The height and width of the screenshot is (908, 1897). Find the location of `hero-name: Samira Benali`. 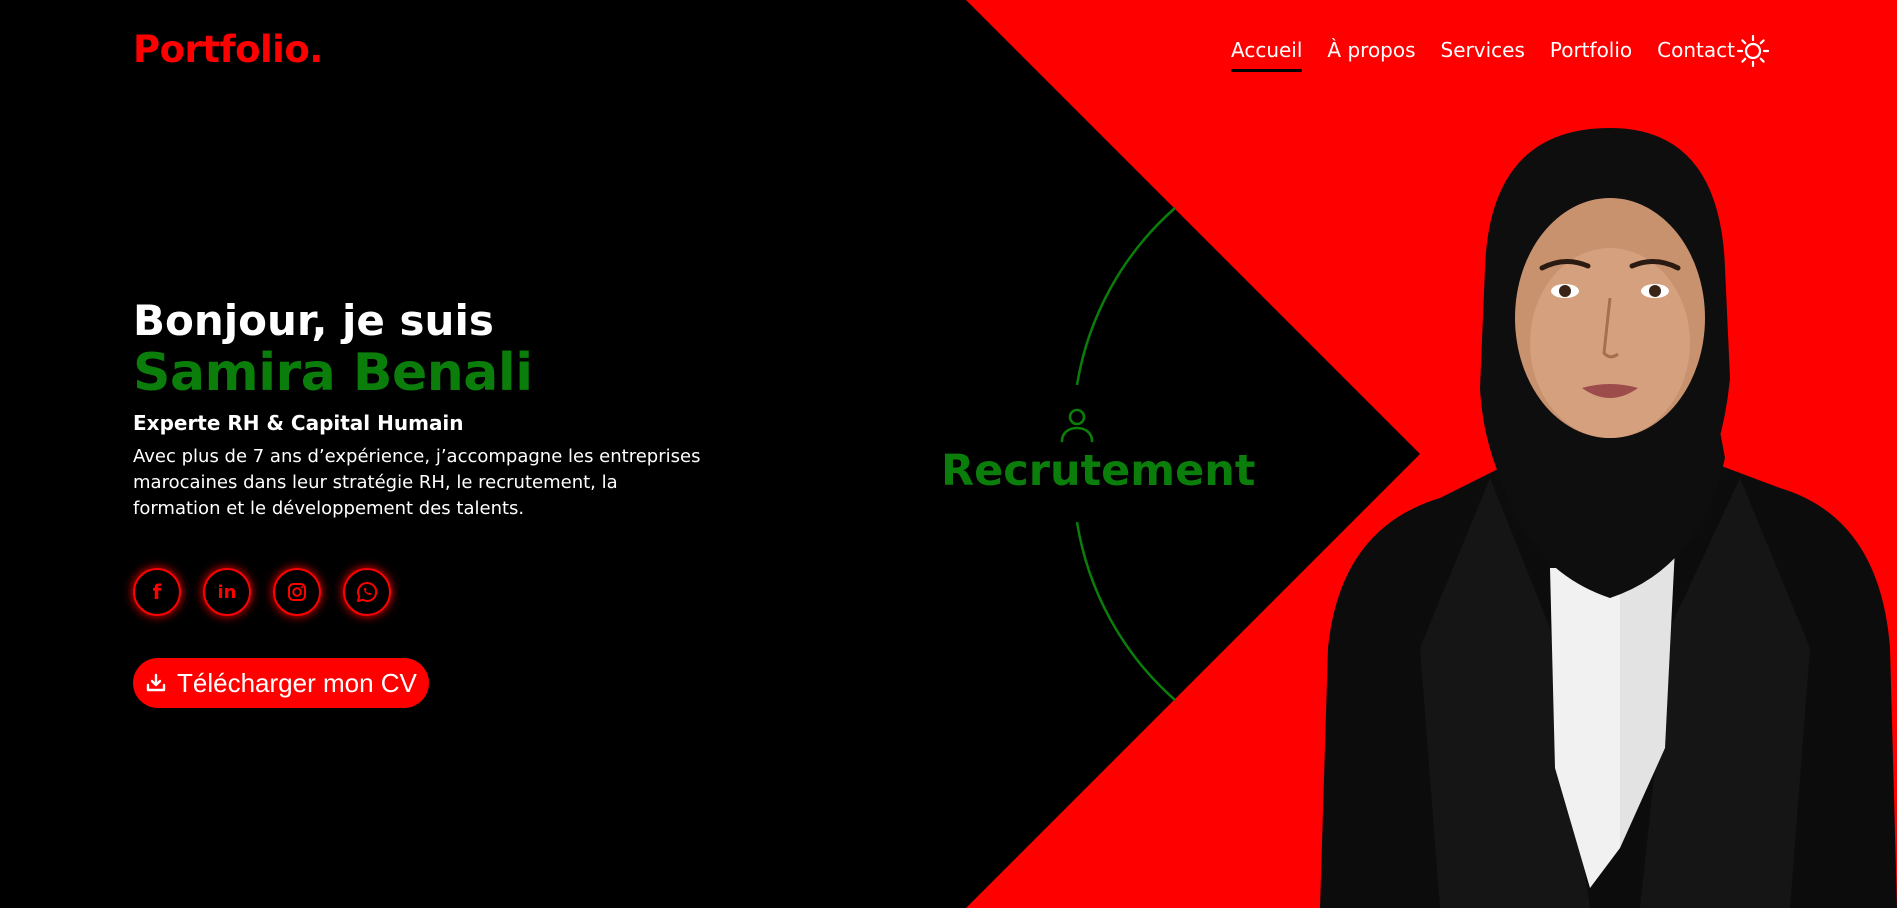

hero-name: Samira Benali is located at coordinates (333, 373).